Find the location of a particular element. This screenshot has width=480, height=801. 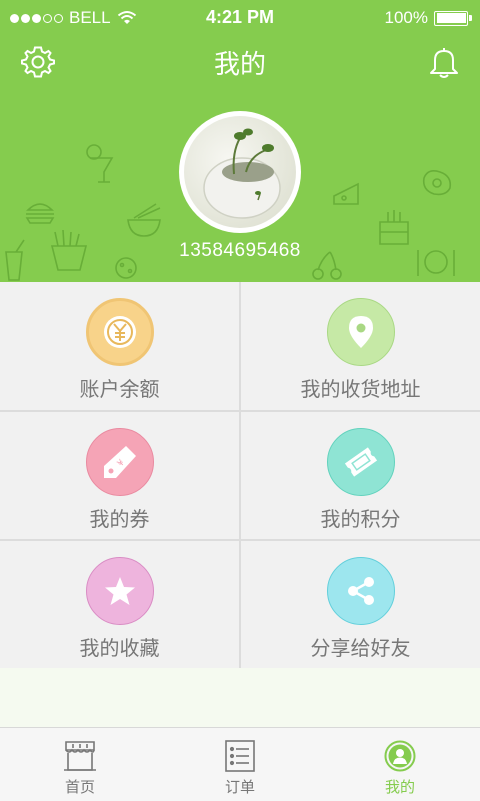

menu-label: 我的收货地址 is located at coordinates (360, 389).